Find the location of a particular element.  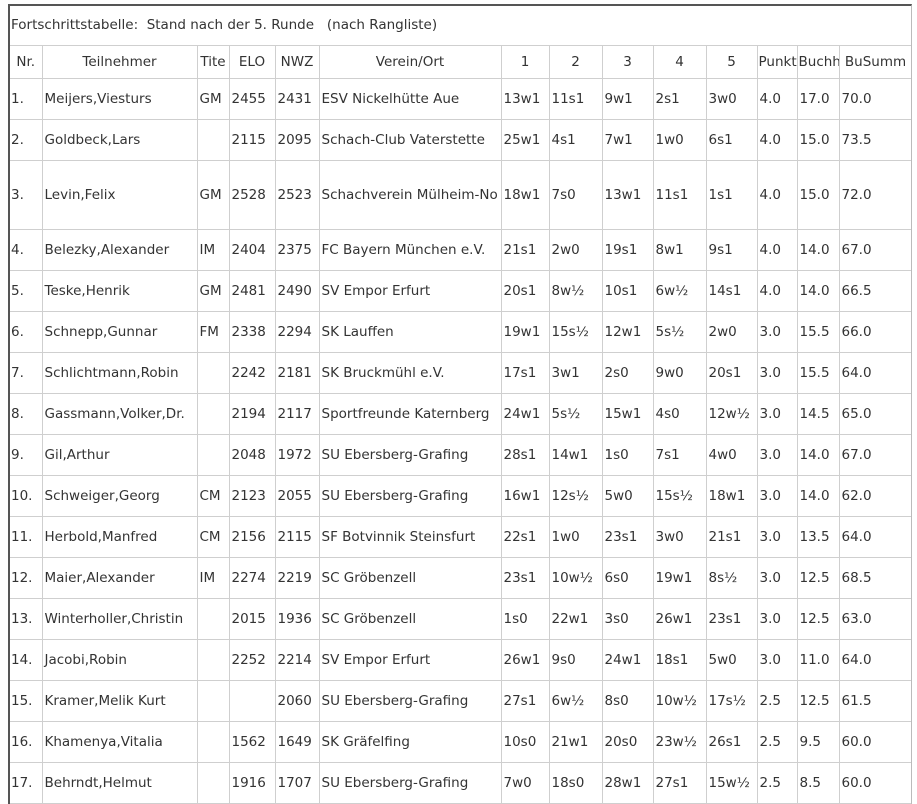

cell-round-4: 11s1 is located at coordinates (680, 195).